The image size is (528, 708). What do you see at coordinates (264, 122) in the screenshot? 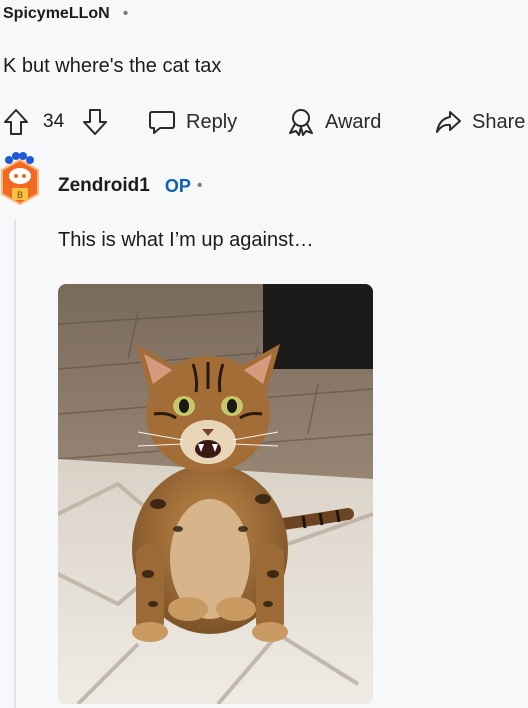
I see `comment-action-bar: 34 Reply Award Share` at bounding box center [264, 122].